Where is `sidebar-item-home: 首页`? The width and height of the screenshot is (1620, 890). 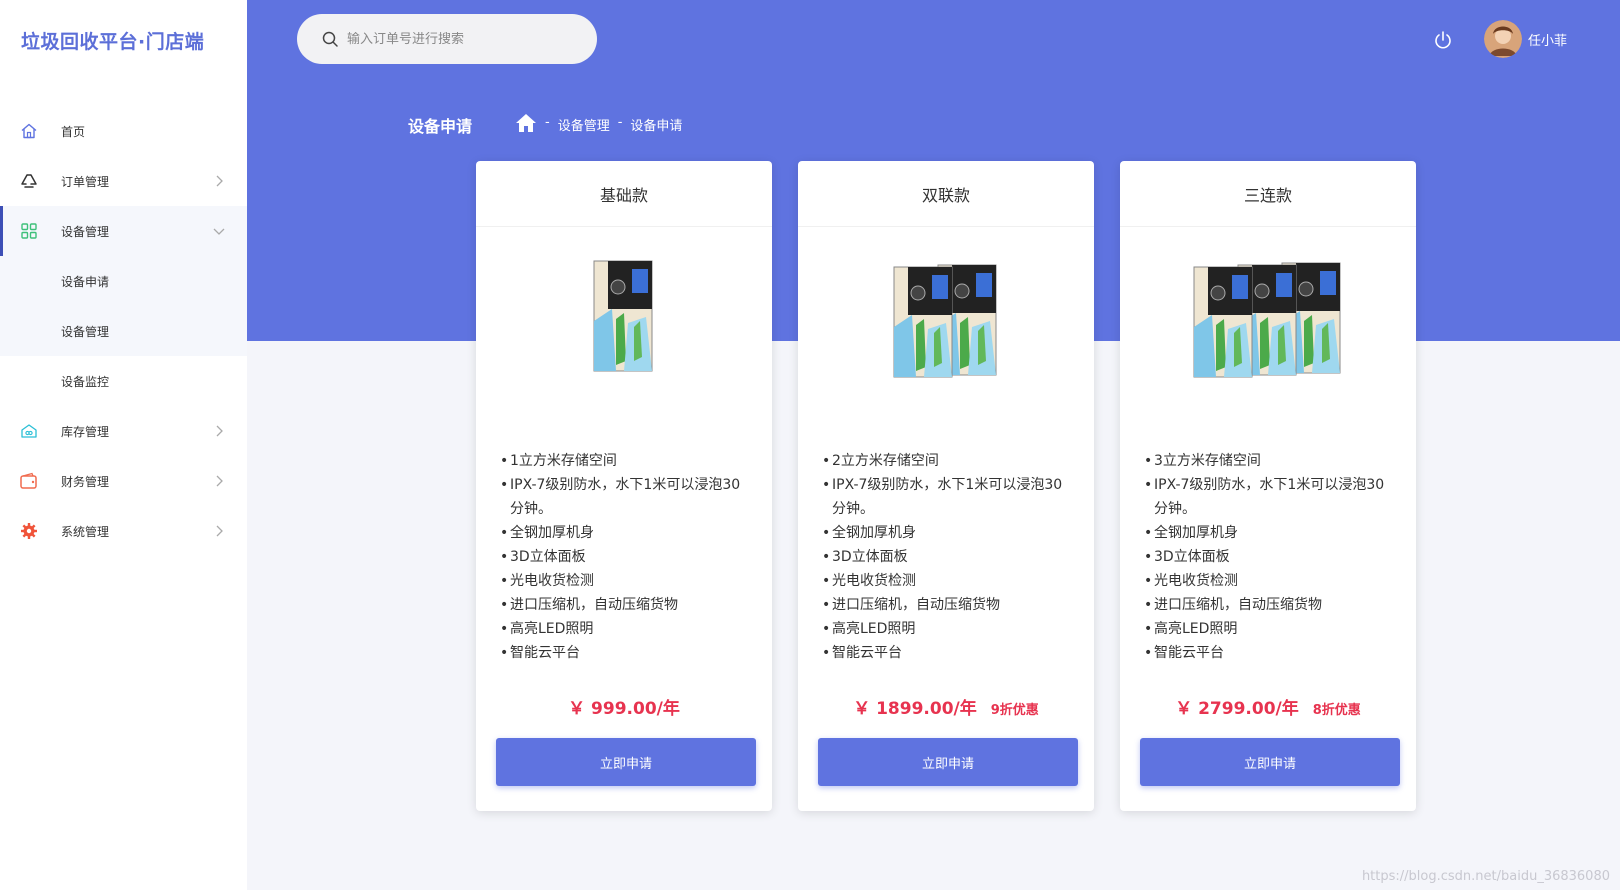 sidebar-item-home: 首页 is located at coordinates (123, 131).